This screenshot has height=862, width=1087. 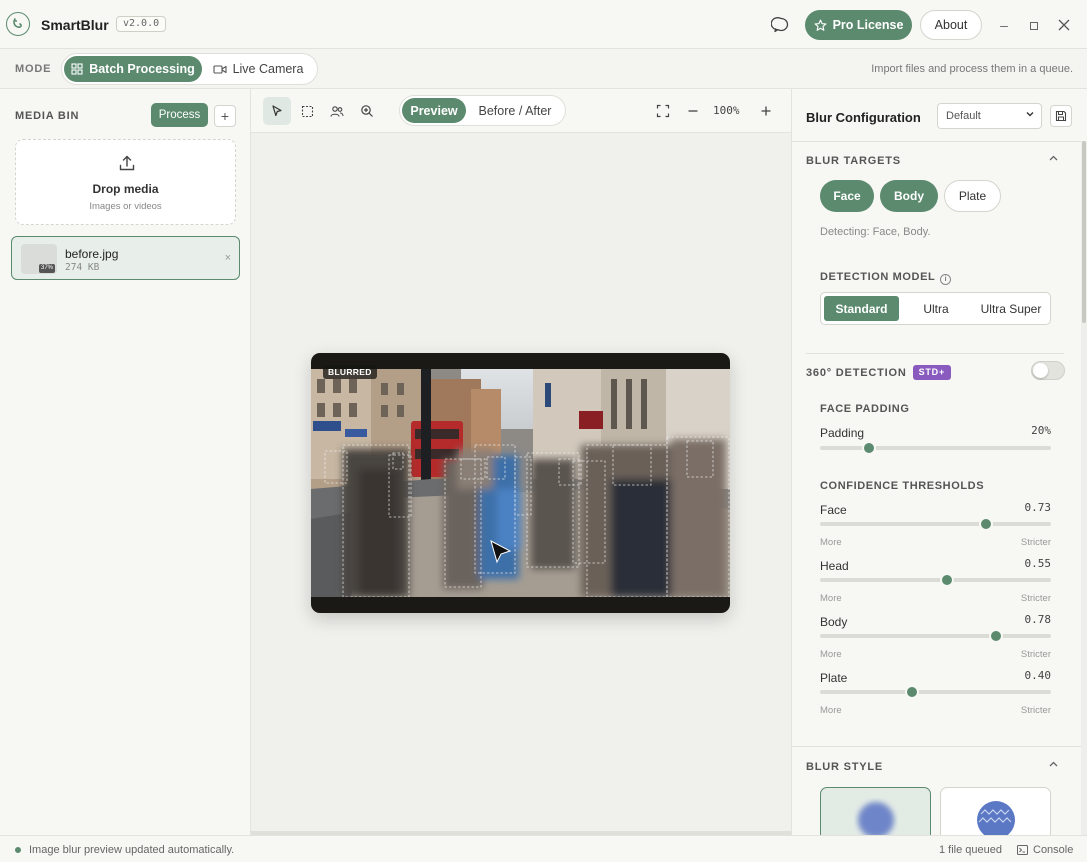 I want to click on detection-model-selector: Standard Ultra Ultra Super, so click(x=935, y=308).